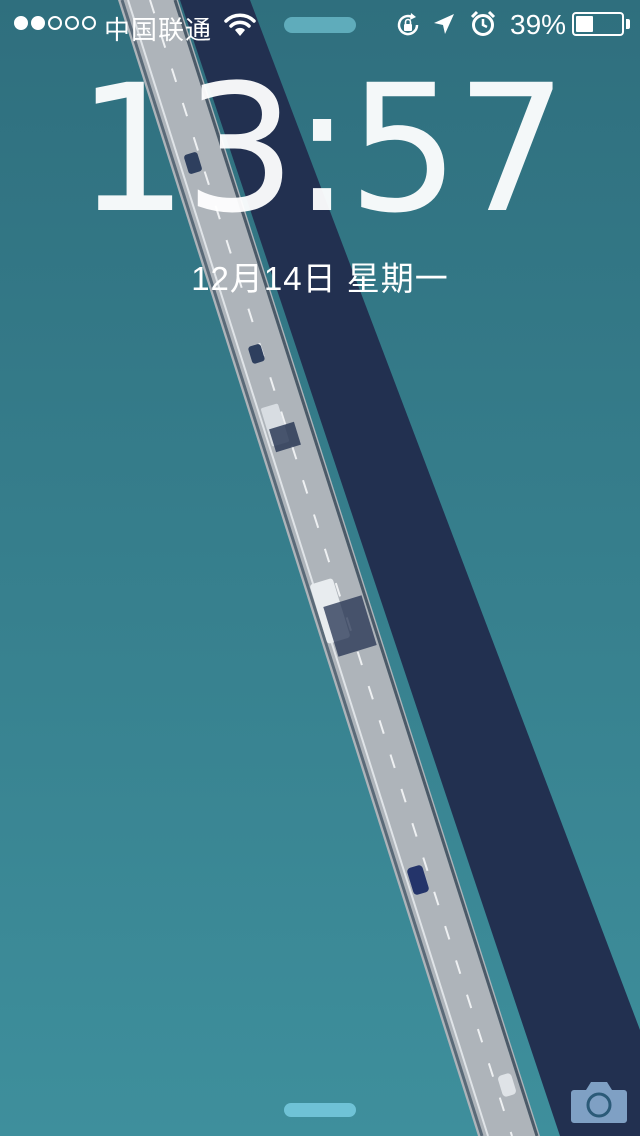 The width and height of the screenshot is (640, 1136). Describe the element at coordinates (598, 24) in the screenshot. I see `battery-icon` at that location.